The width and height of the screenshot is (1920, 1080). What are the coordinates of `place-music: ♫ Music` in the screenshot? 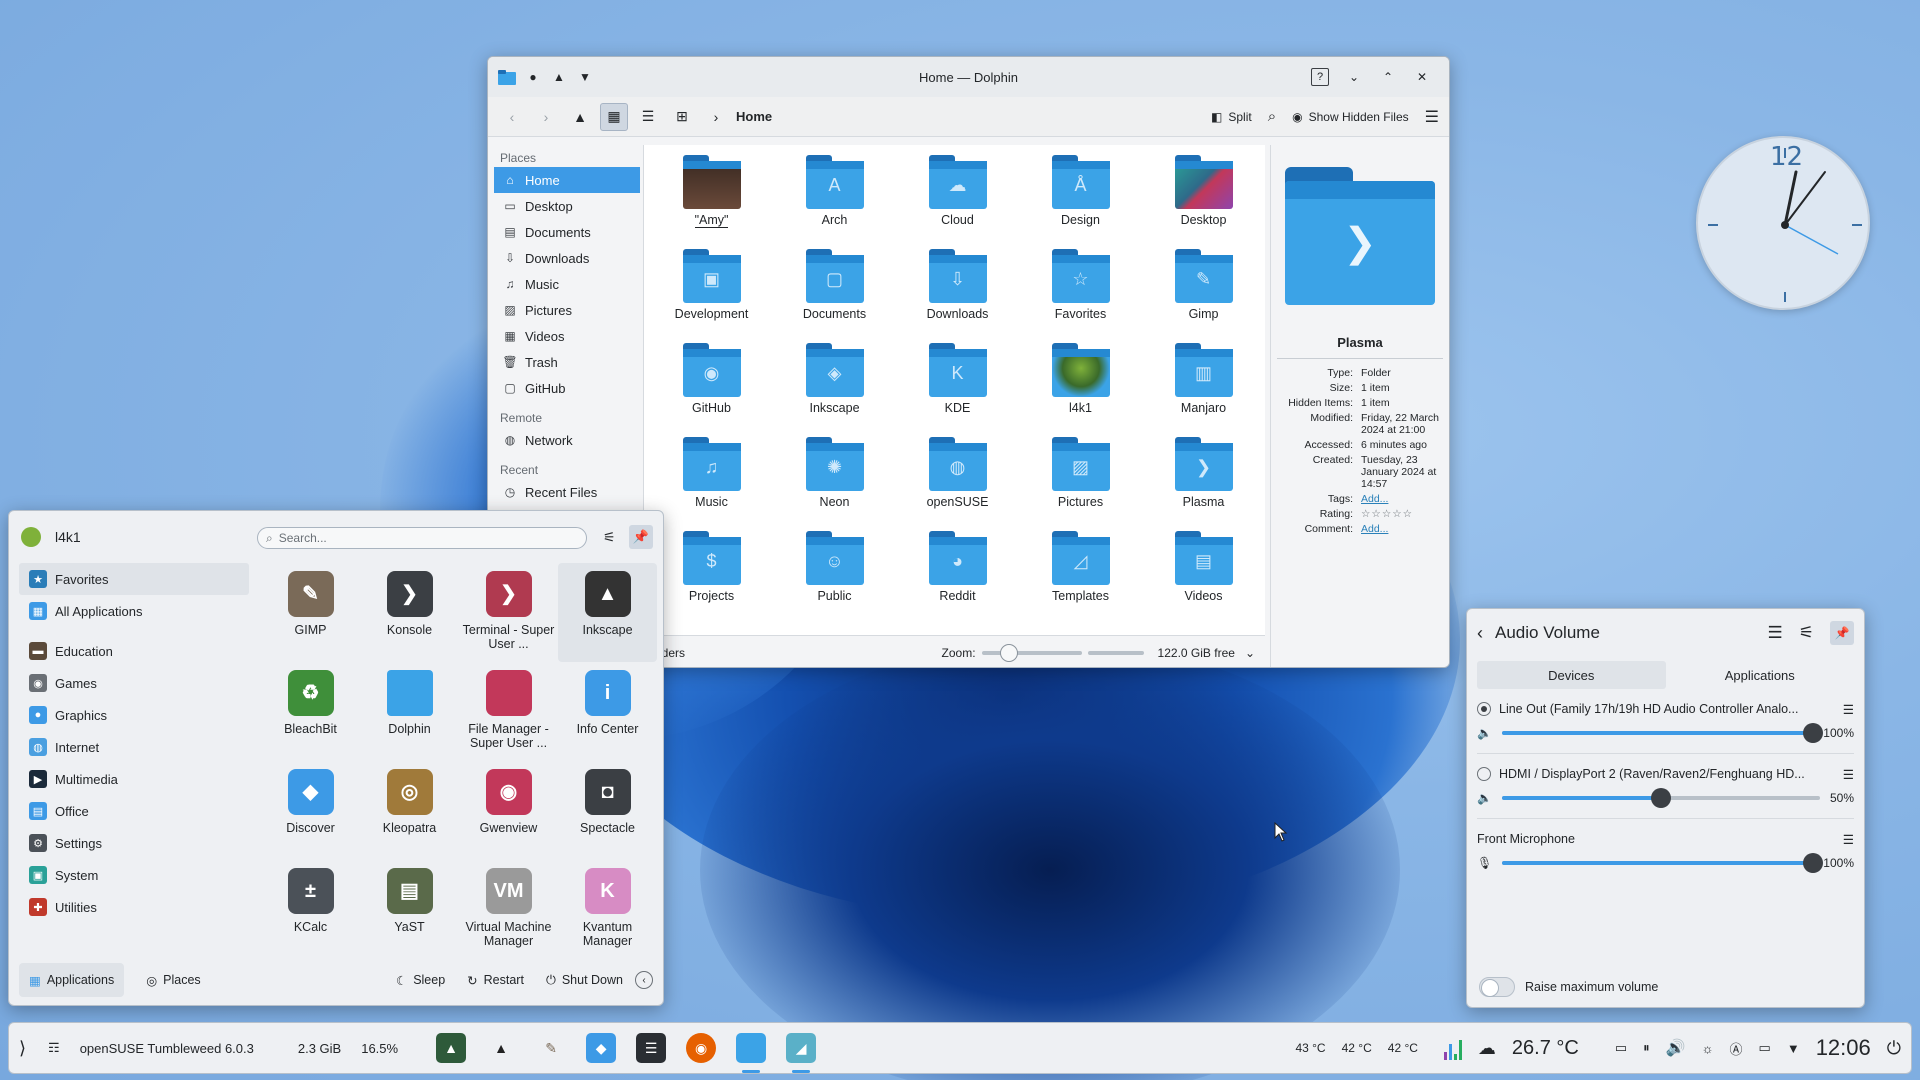 It's located at (567, 284).